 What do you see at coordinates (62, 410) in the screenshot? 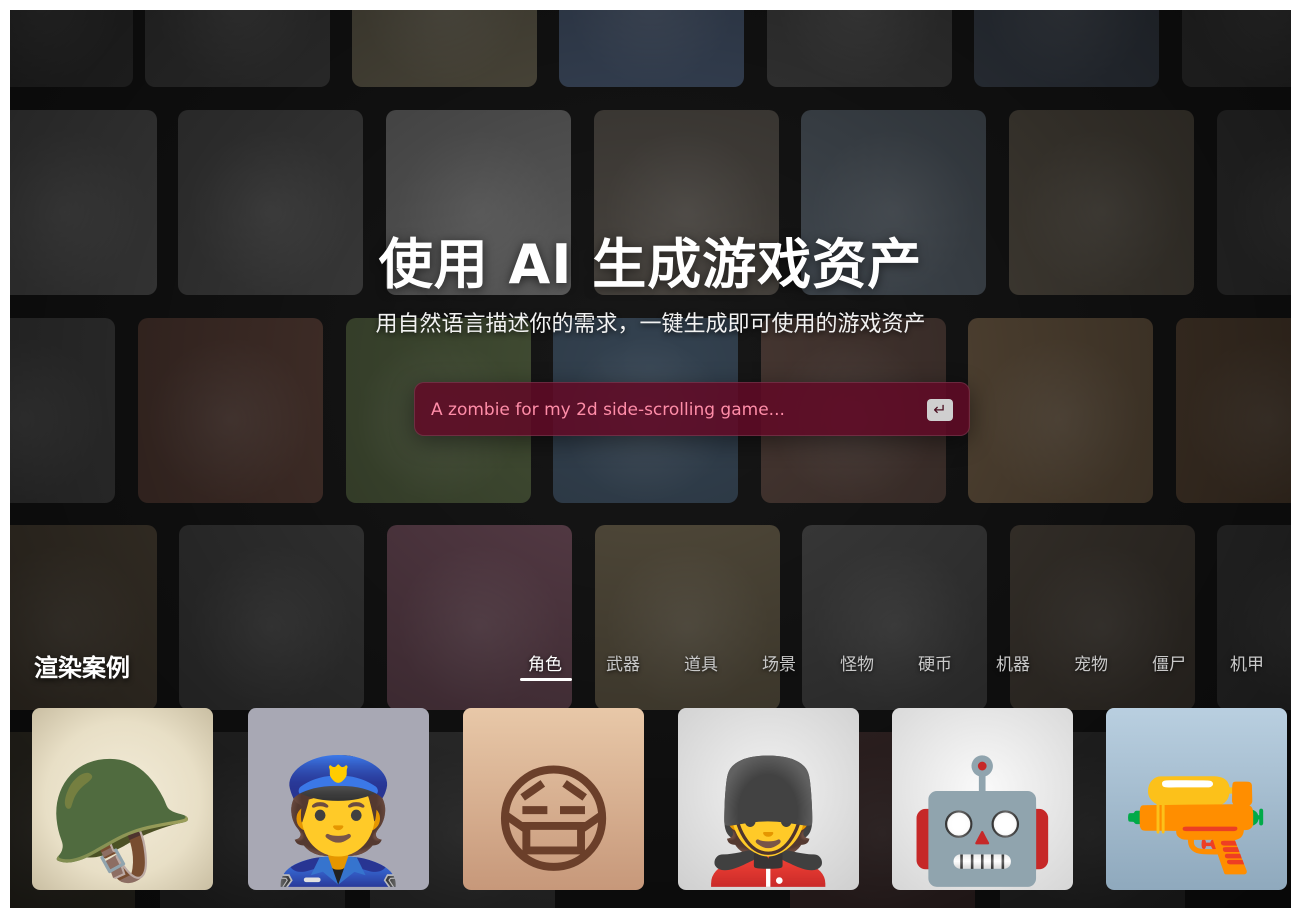
I see `bg-tile-octopus` at bounding box center [62, 410].